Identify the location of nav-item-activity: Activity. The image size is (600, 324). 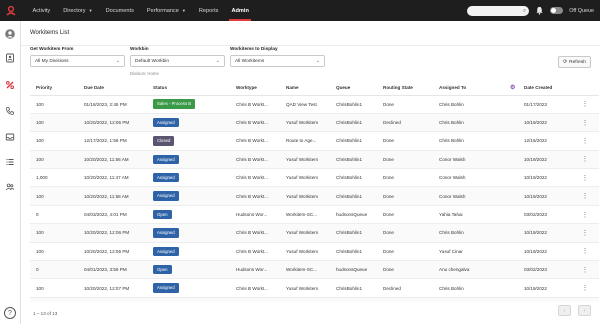
(41, 10).